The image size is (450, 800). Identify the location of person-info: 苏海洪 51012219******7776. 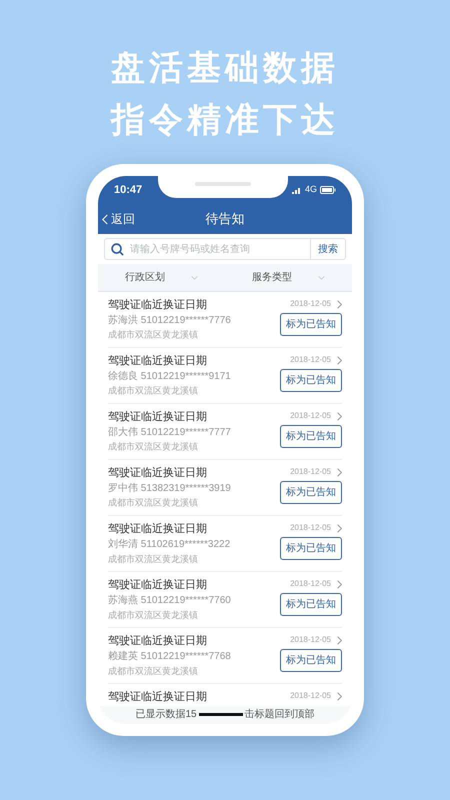
(169, 320).